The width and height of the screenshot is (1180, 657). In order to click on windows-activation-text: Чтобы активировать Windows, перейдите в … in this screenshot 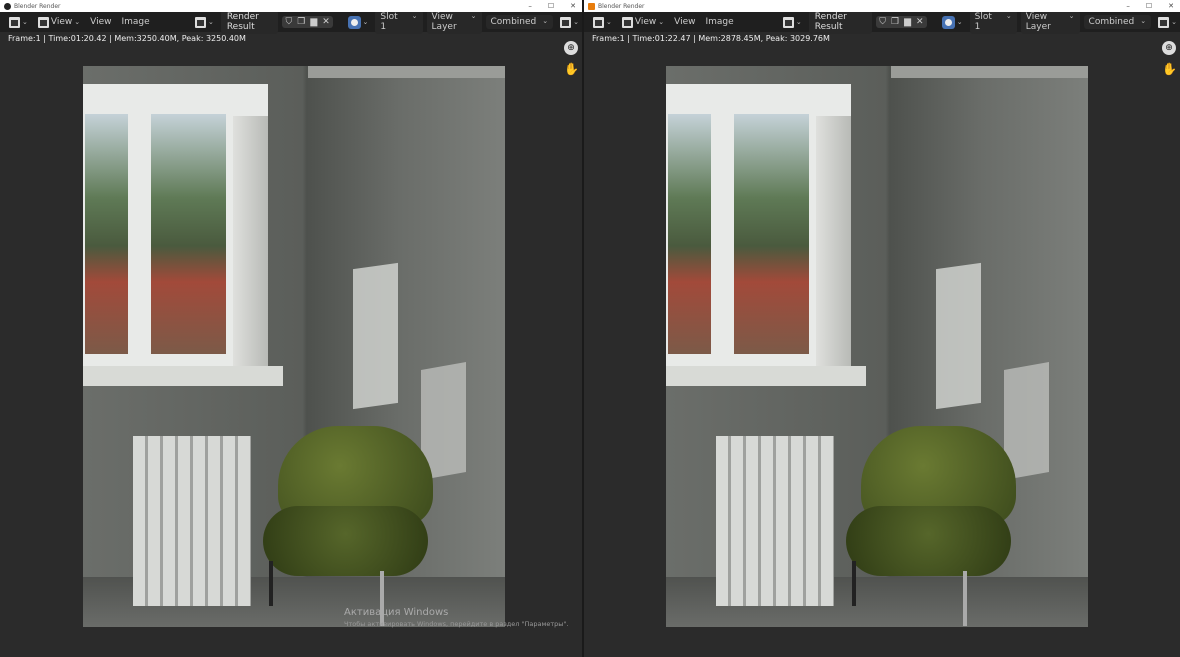, I will do `click(456, 624)`.